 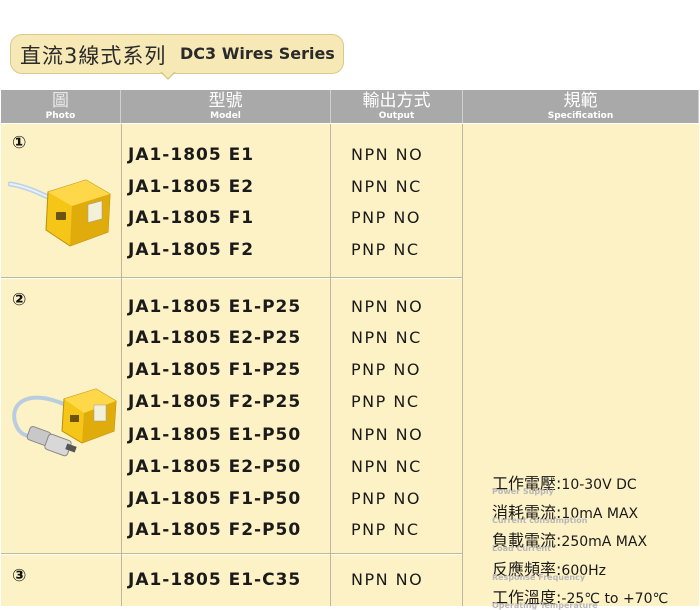 What do you see at coordinates (387, 154) in the screenshot?
I see `output-g1-r1: NPN NO` at bounding box center [387, 154].